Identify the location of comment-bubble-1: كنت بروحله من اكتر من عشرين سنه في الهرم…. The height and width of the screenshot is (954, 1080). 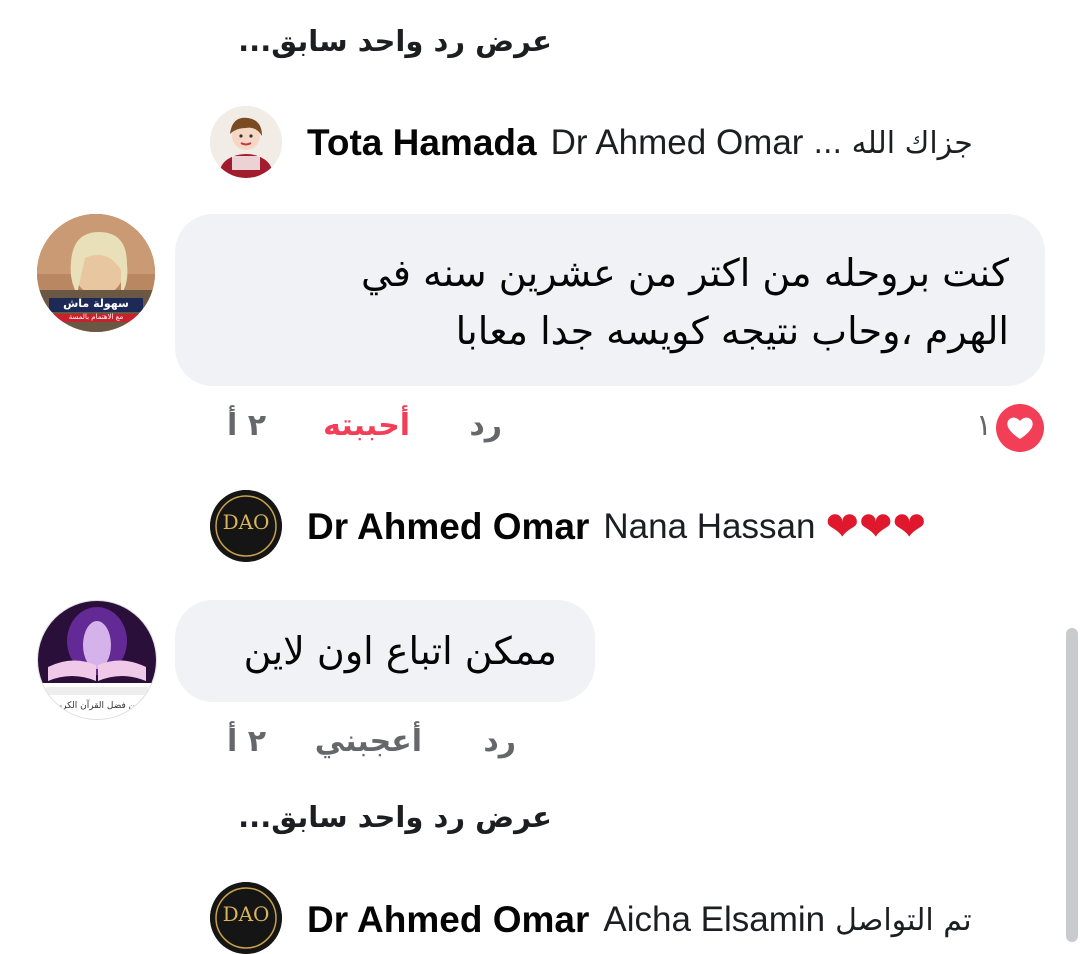
(610, 300).